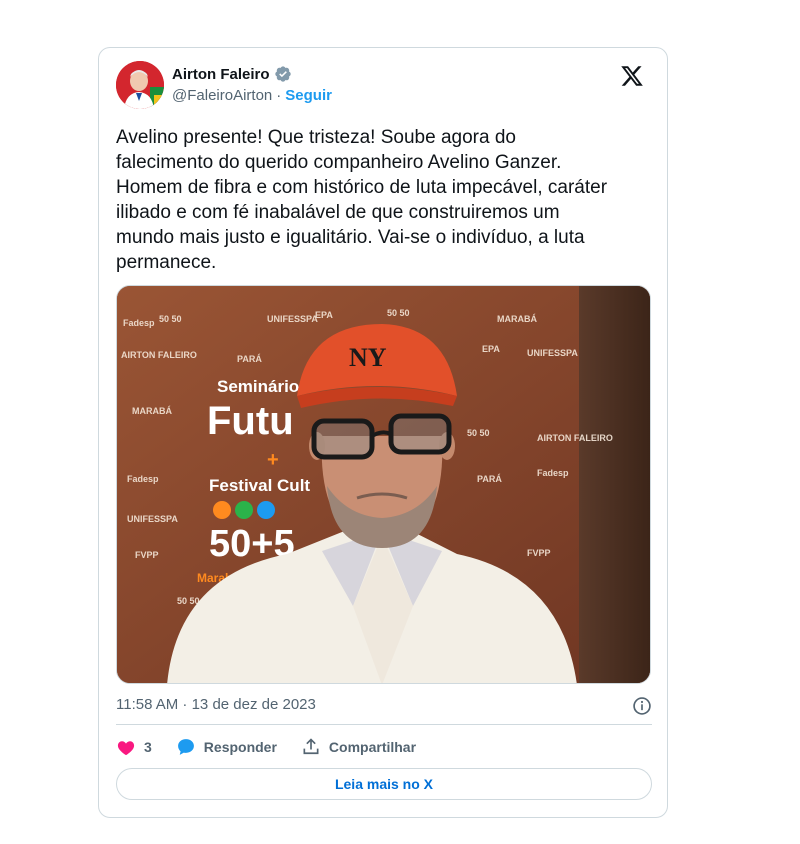 The height and width of the screenshot is (844, 800). I want to click on author-handle-row: @FaleiroAirton · Seguir, so click(252, 95).